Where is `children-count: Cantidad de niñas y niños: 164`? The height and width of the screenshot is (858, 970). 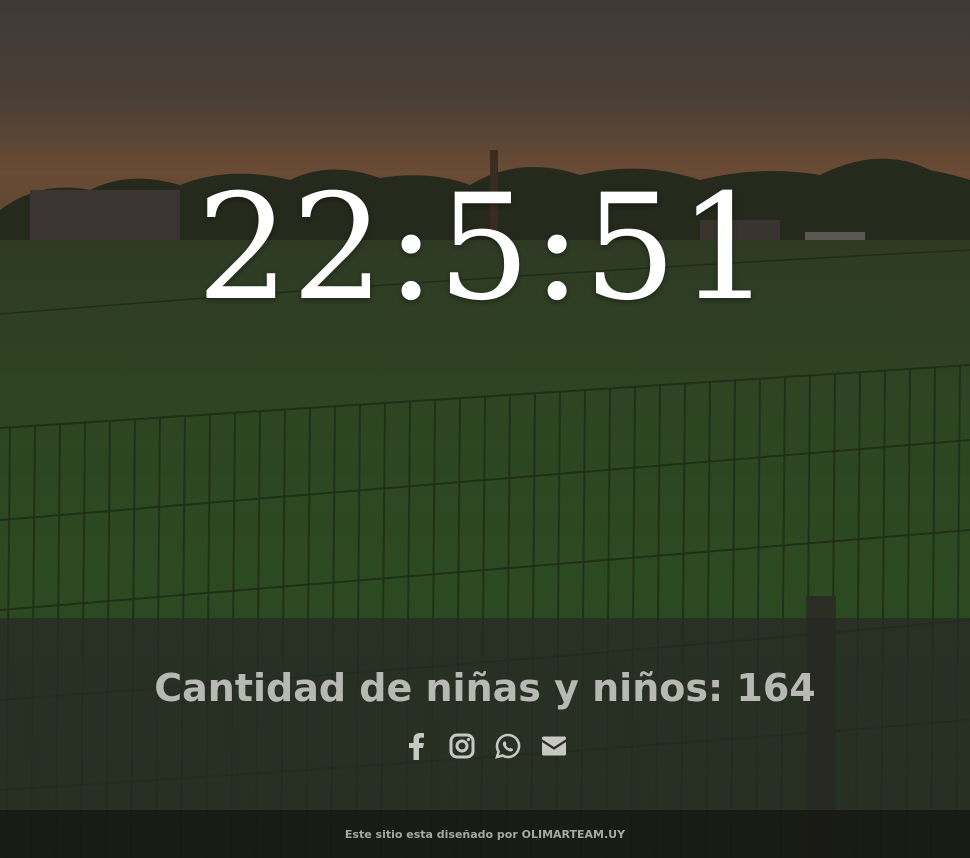 children-count: Cantidad de niñas y niños: 164 is located at coordinates (485, 688).